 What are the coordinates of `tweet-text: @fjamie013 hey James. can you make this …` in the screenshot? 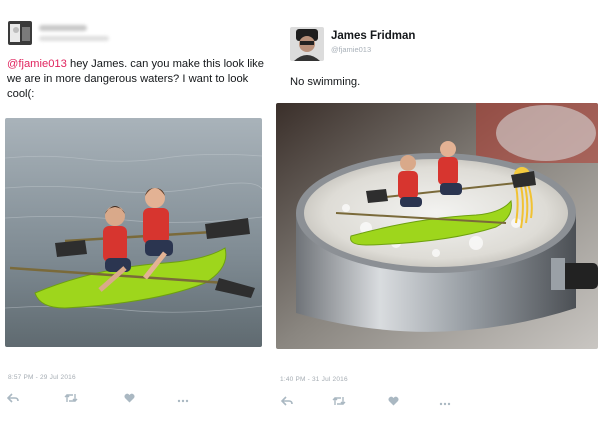 It's located at (140, 79).